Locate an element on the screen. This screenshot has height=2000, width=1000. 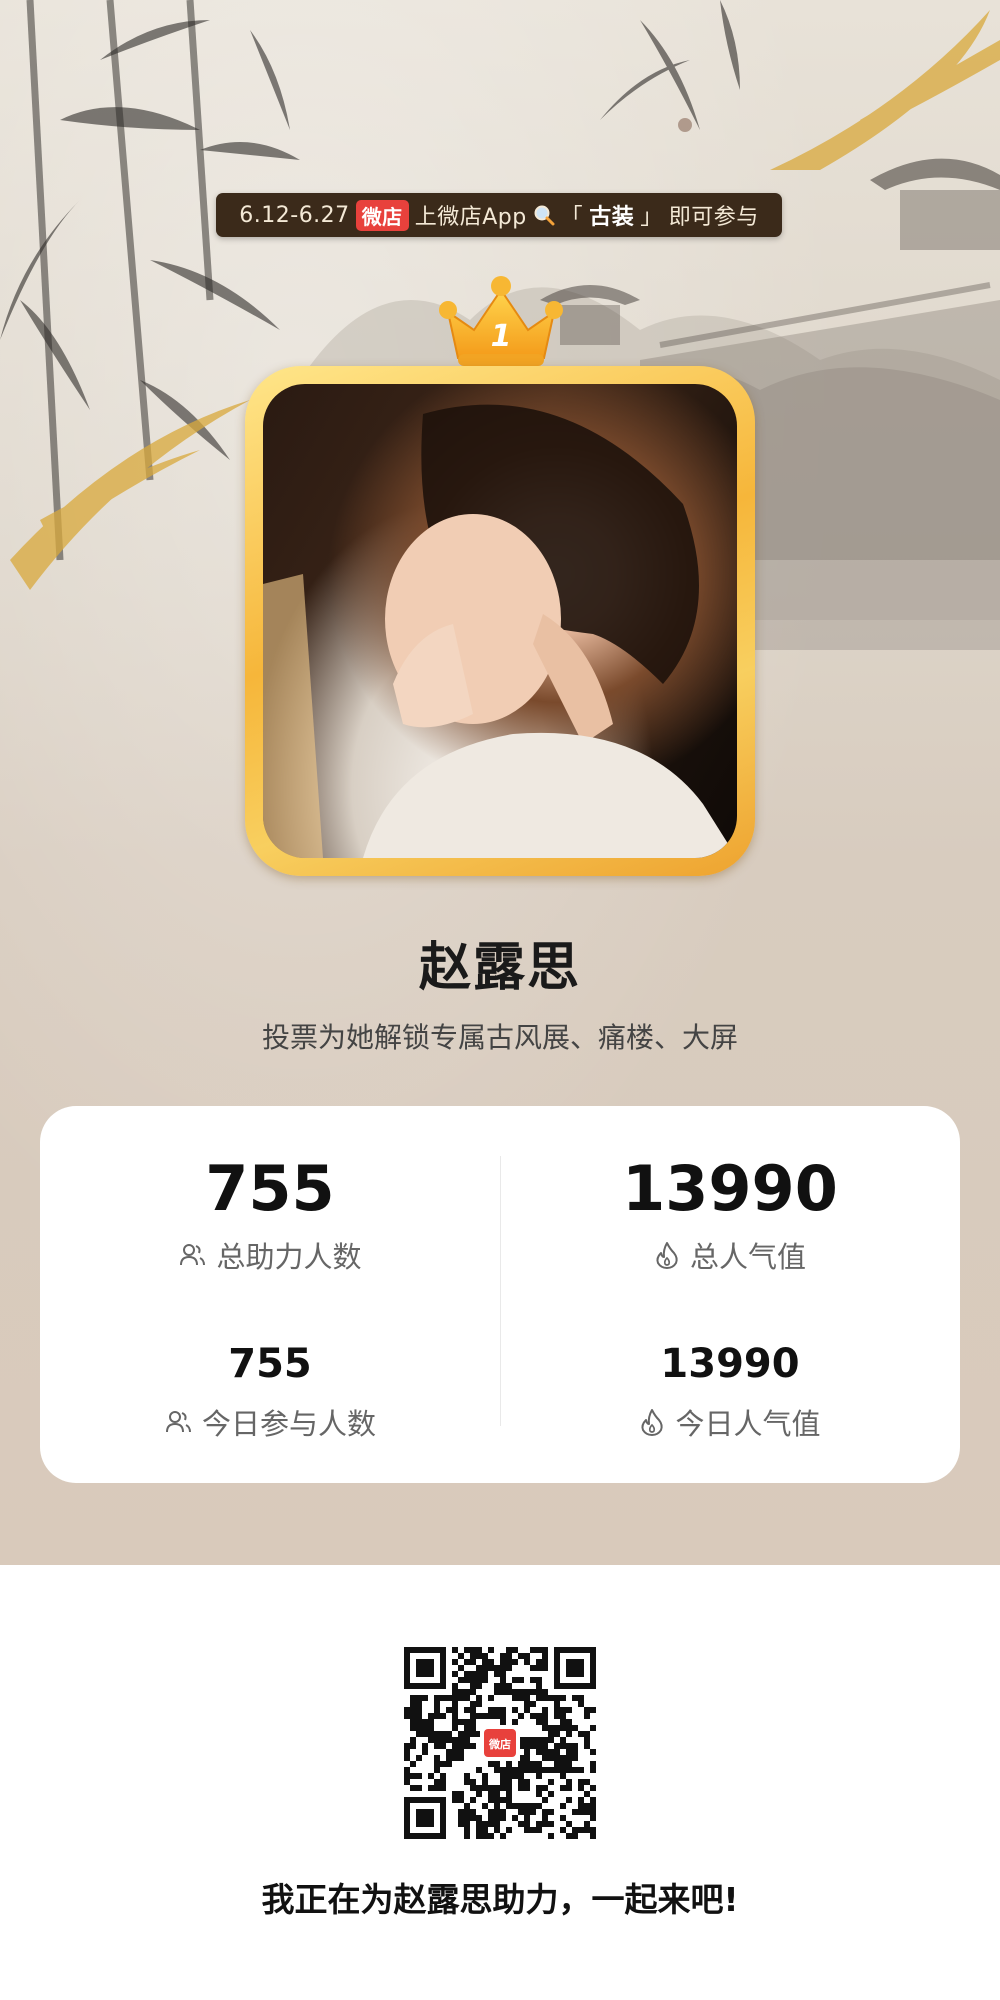
stat-label: 今日人气值 is located at coordinates (748, 1424).